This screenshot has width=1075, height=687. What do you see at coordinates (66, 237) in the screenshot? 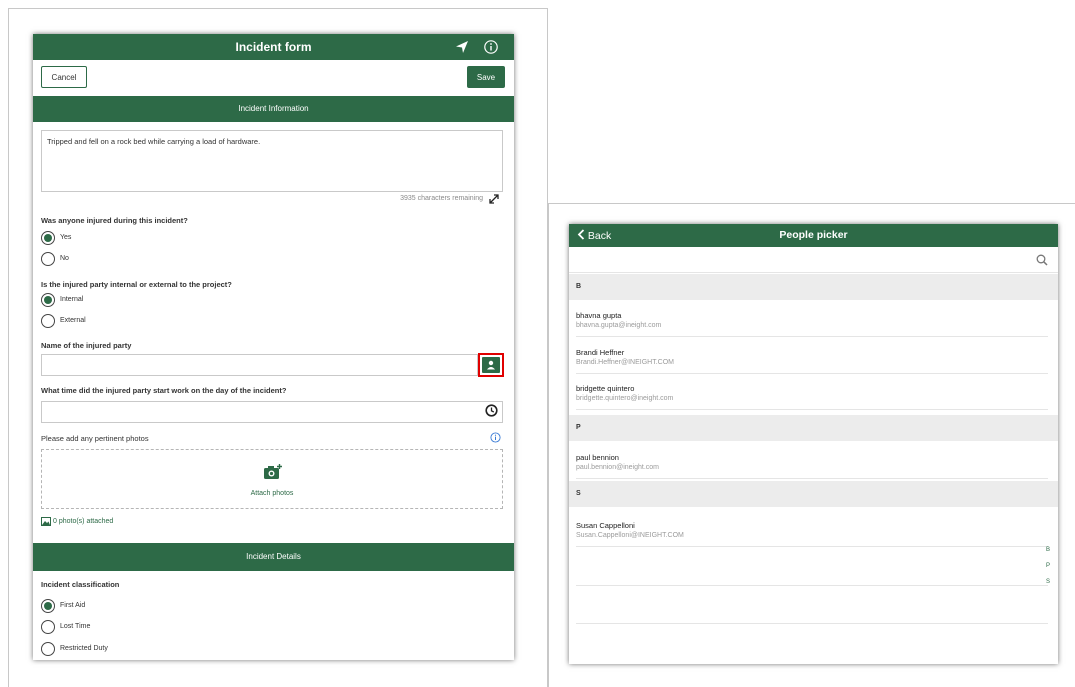
I see `radio-label: Yes` at bounding box center [66, 237].